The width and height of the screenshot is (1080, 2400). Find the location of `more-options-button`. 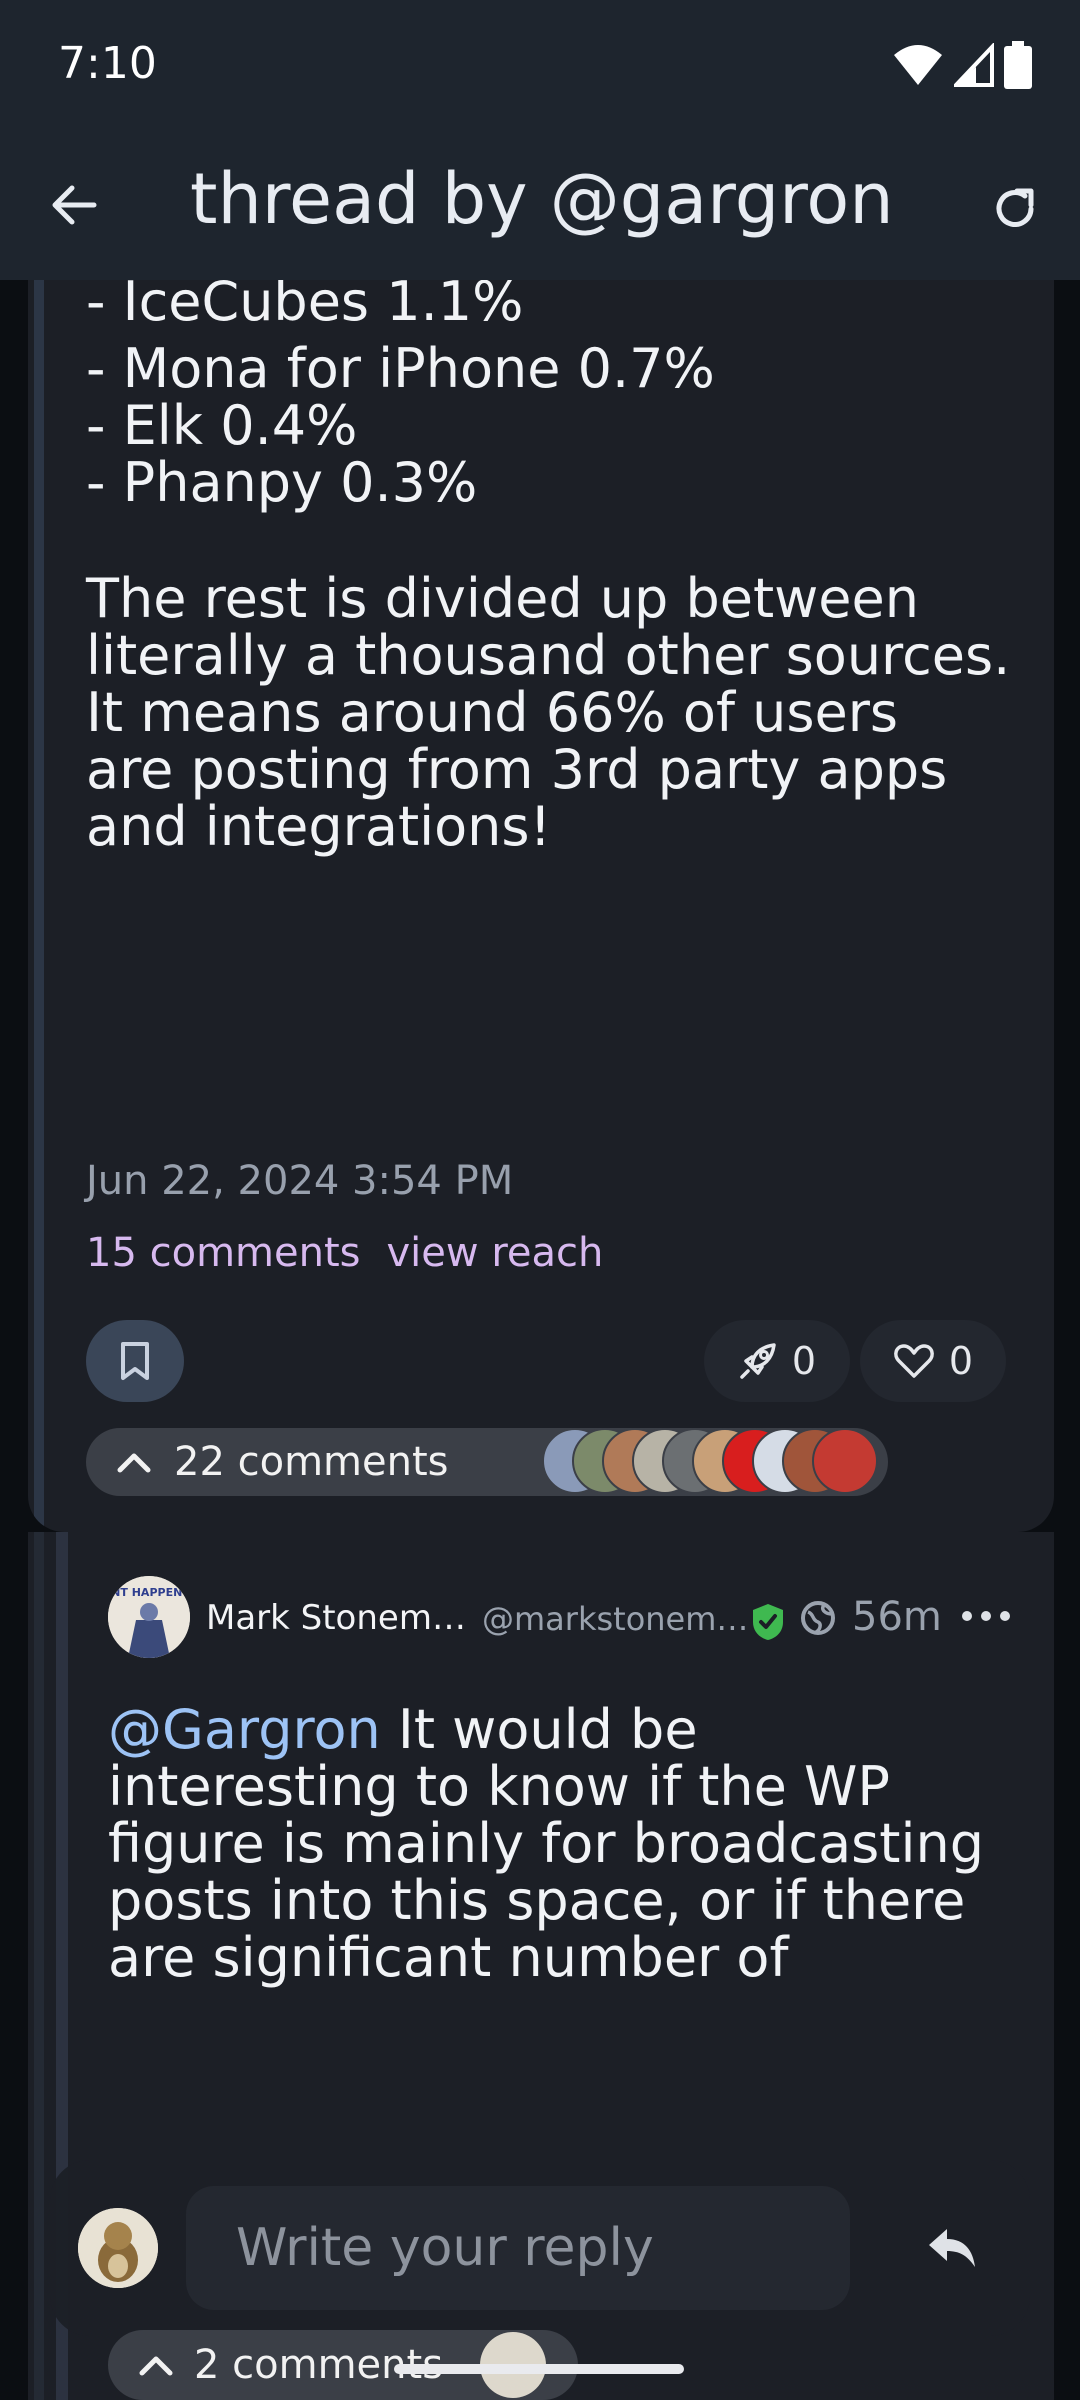

more-options-button is located at coordinates (986, 1616).